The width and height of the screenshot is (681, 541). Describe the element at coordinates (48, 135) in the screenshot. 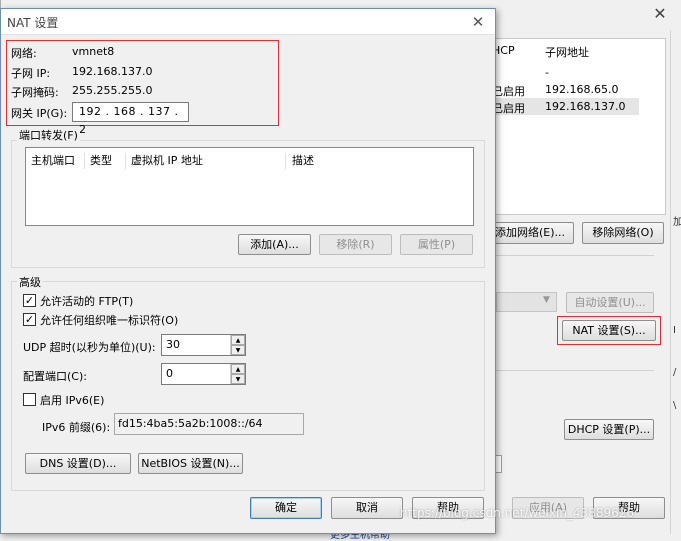

I see `port-forwarding-label: 端口转发(F)` at that location.